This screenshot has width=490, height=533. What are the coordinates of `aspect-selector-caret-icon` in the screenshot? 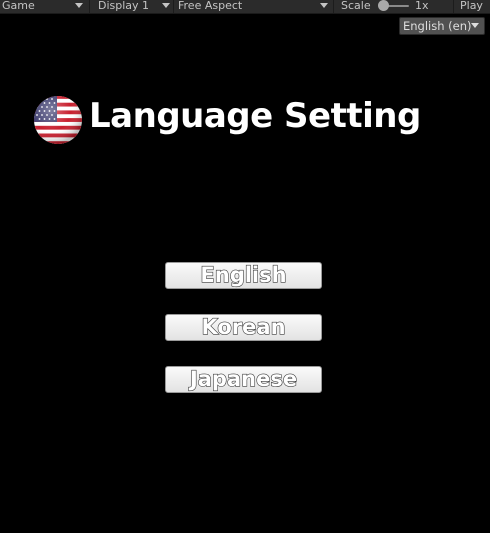 It's located at (324, 5).